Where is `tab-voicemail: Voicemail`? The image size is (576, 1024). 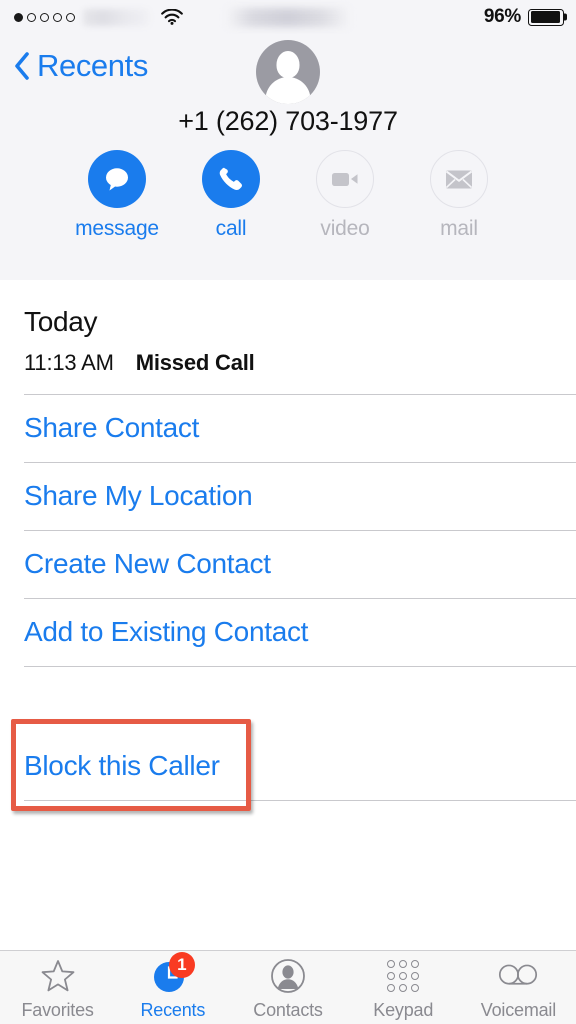 tab-voicemail: Voicemail is located at coordinates (518, 987).